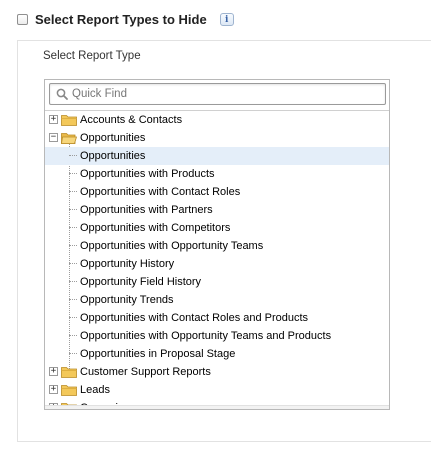 The height and width of the screenshot is (466, 431). I want to click on collapse-icon: −, so click(53, 137).